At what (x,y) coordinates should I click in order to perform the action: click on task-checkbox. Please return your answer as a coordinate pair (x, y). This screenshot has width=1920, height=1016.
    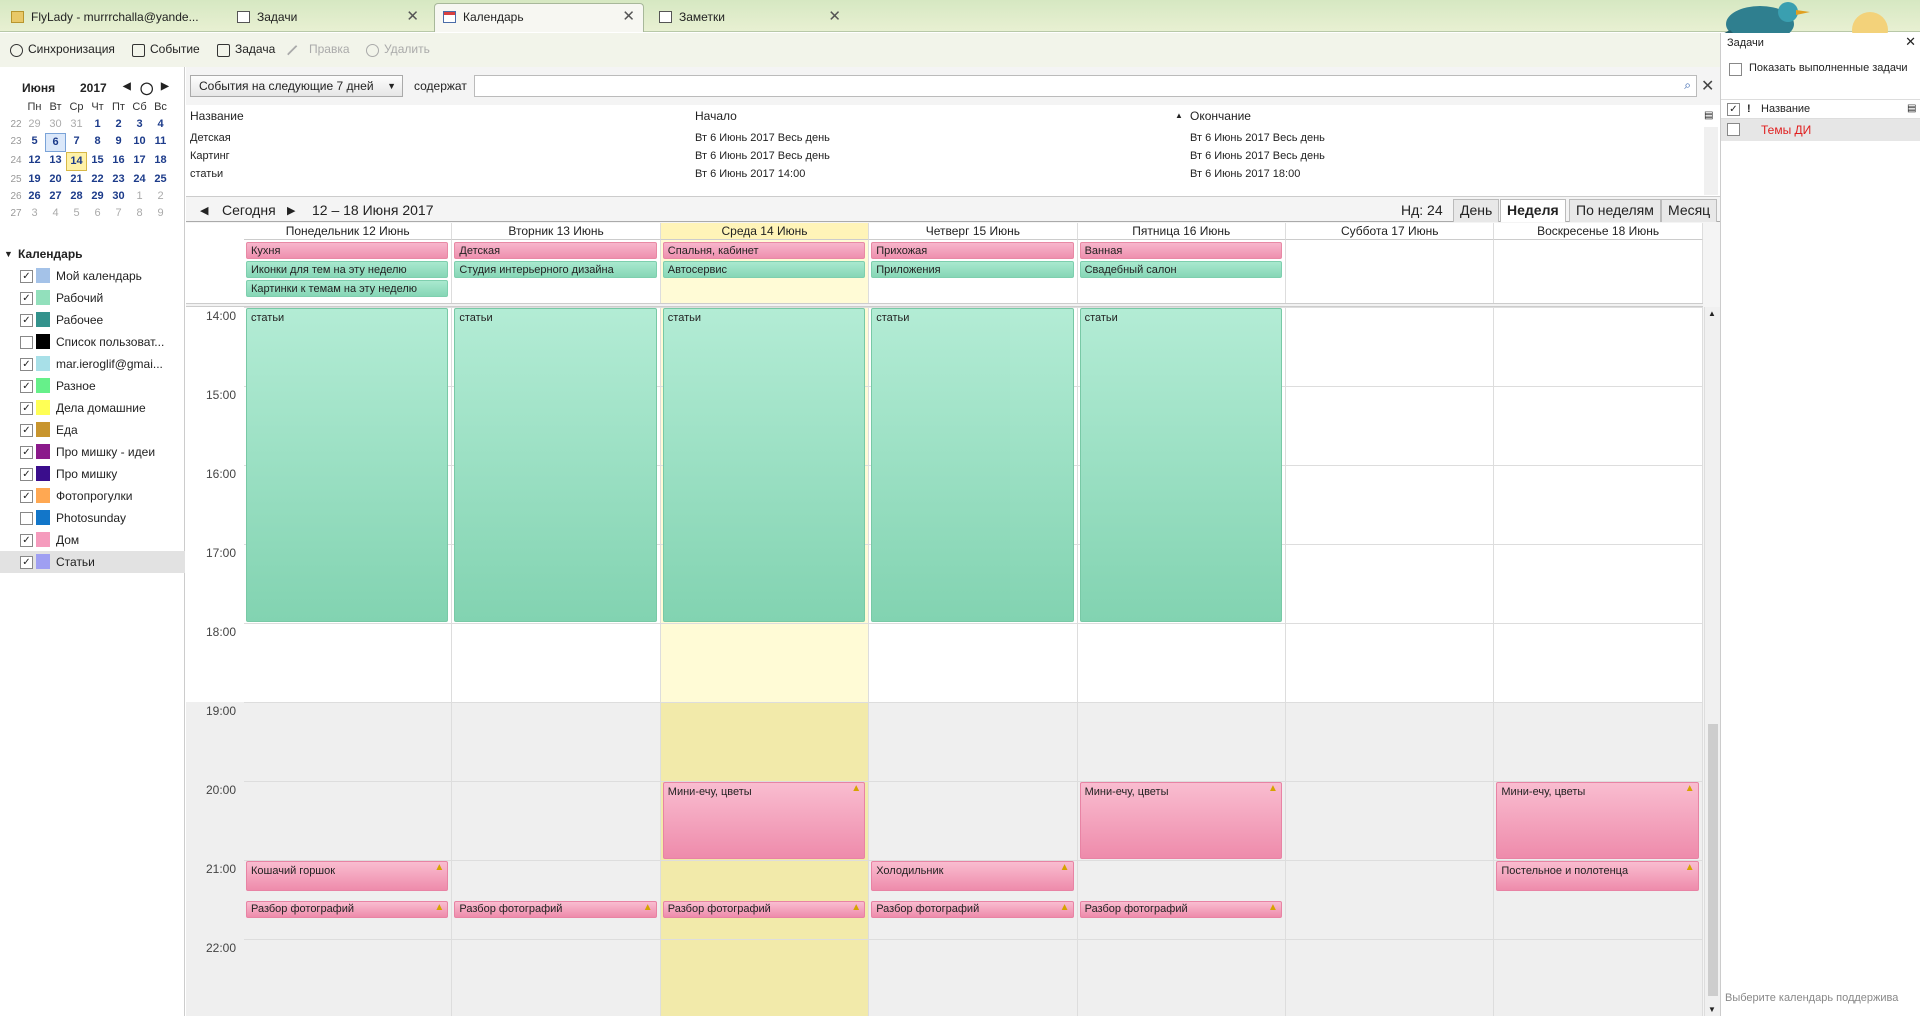
    Looking at the image, I should click on (1733, 129).